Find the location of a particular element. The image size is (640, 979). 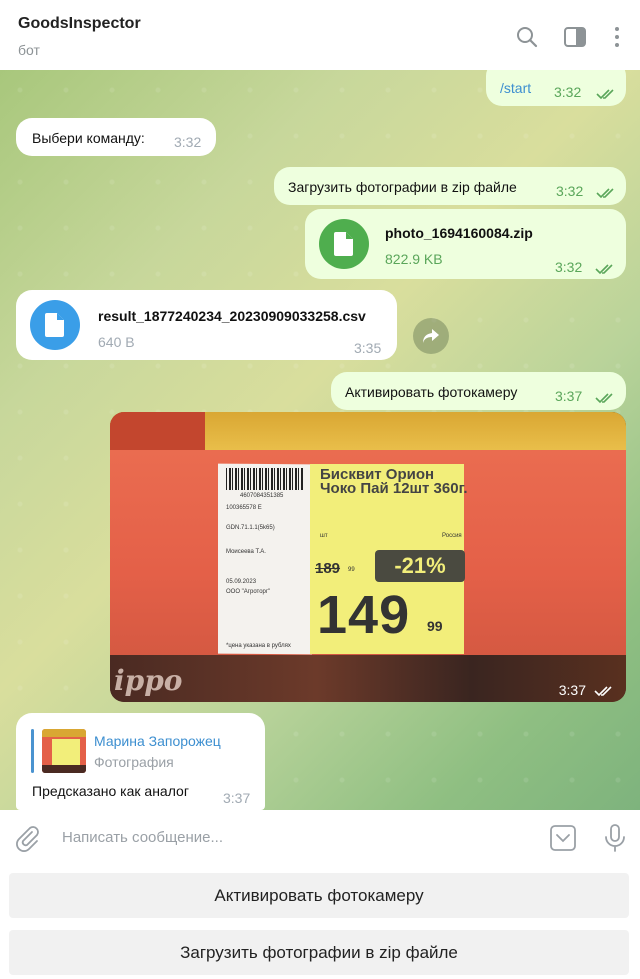

message-file-outgoing: photo_1694160084.zip 822.9 KB 3:32 is located at coordinates (465, 244).